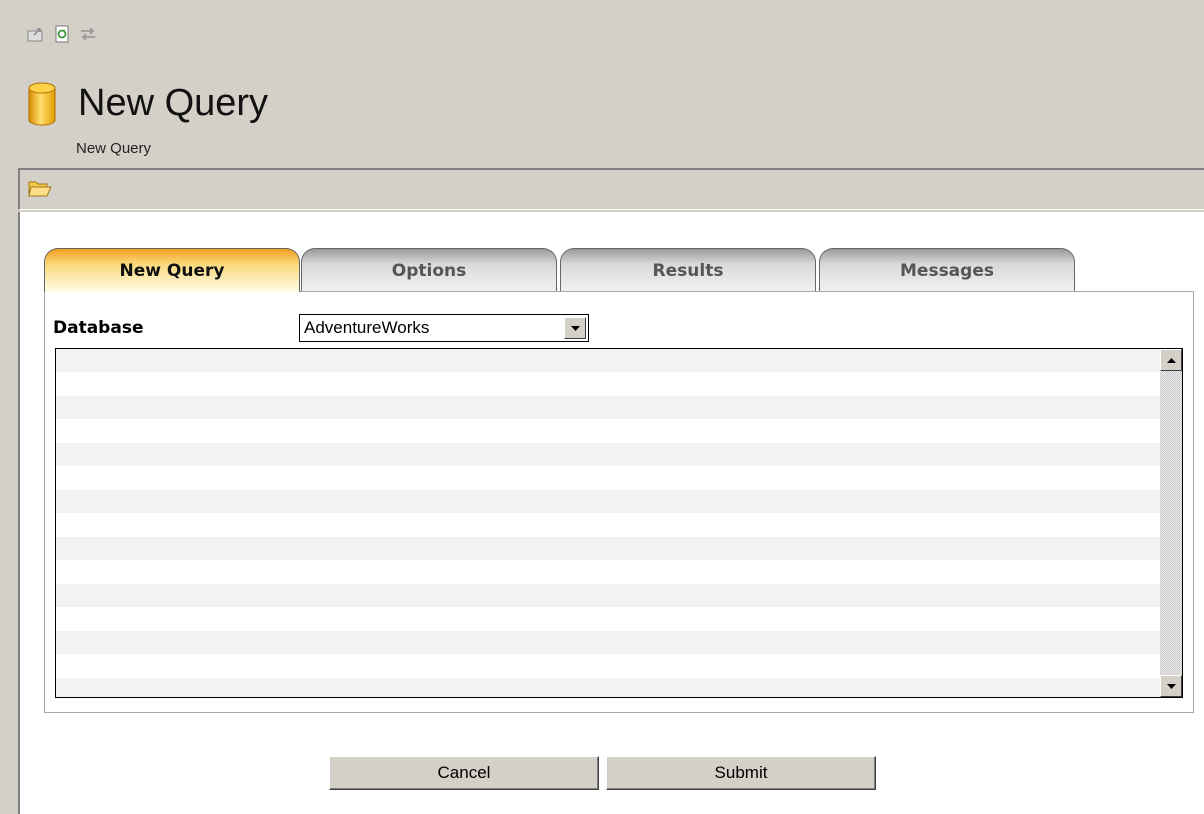  Describe the element at coordinates (575, 328) in the screenshot. I see `chevron-down-icon` at that location.